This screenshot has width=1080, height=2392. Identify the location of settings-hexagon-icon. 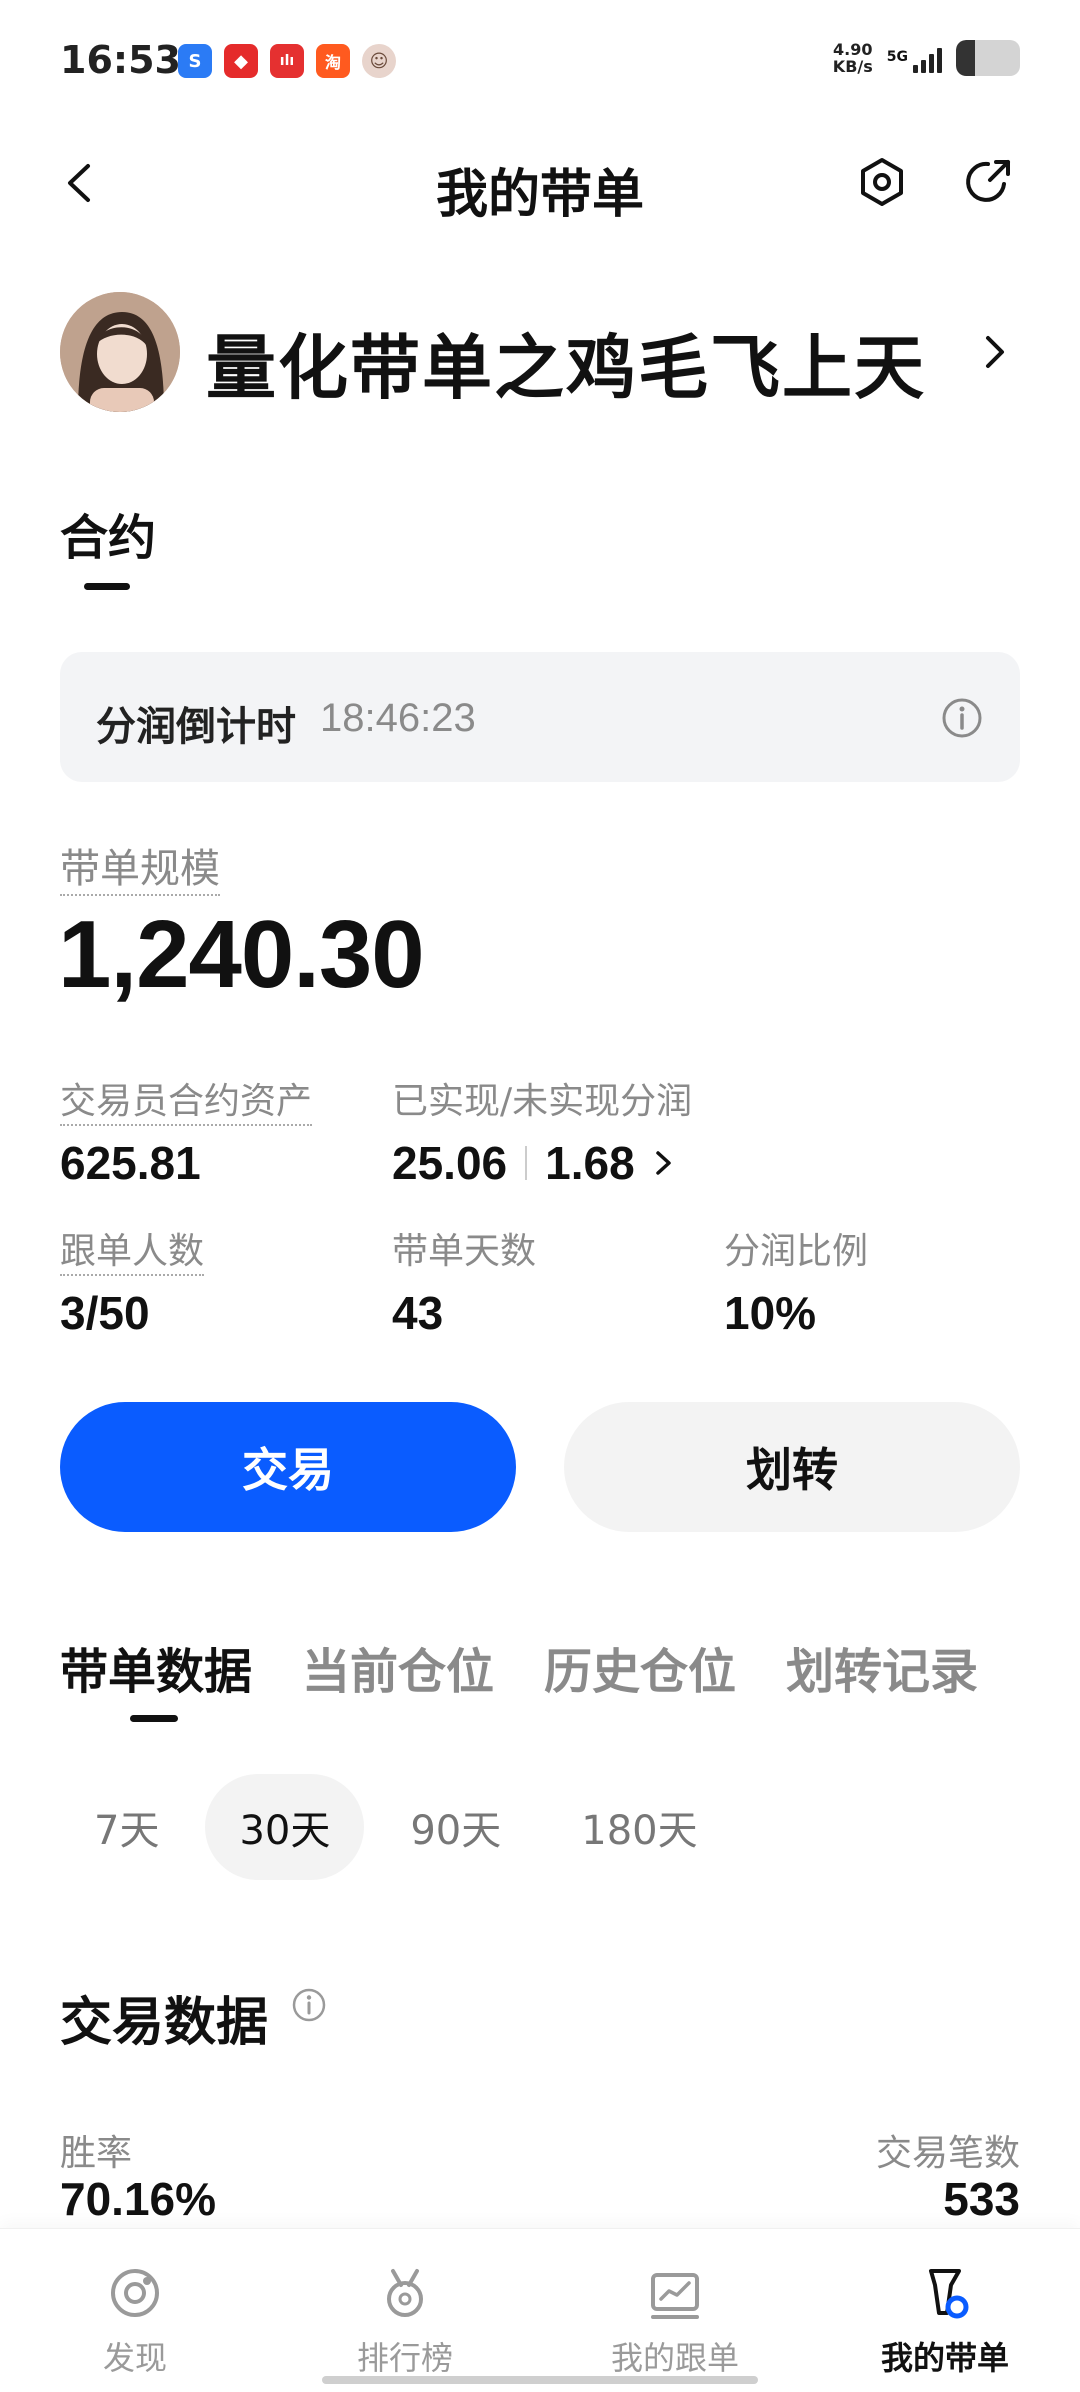
(882, 182).